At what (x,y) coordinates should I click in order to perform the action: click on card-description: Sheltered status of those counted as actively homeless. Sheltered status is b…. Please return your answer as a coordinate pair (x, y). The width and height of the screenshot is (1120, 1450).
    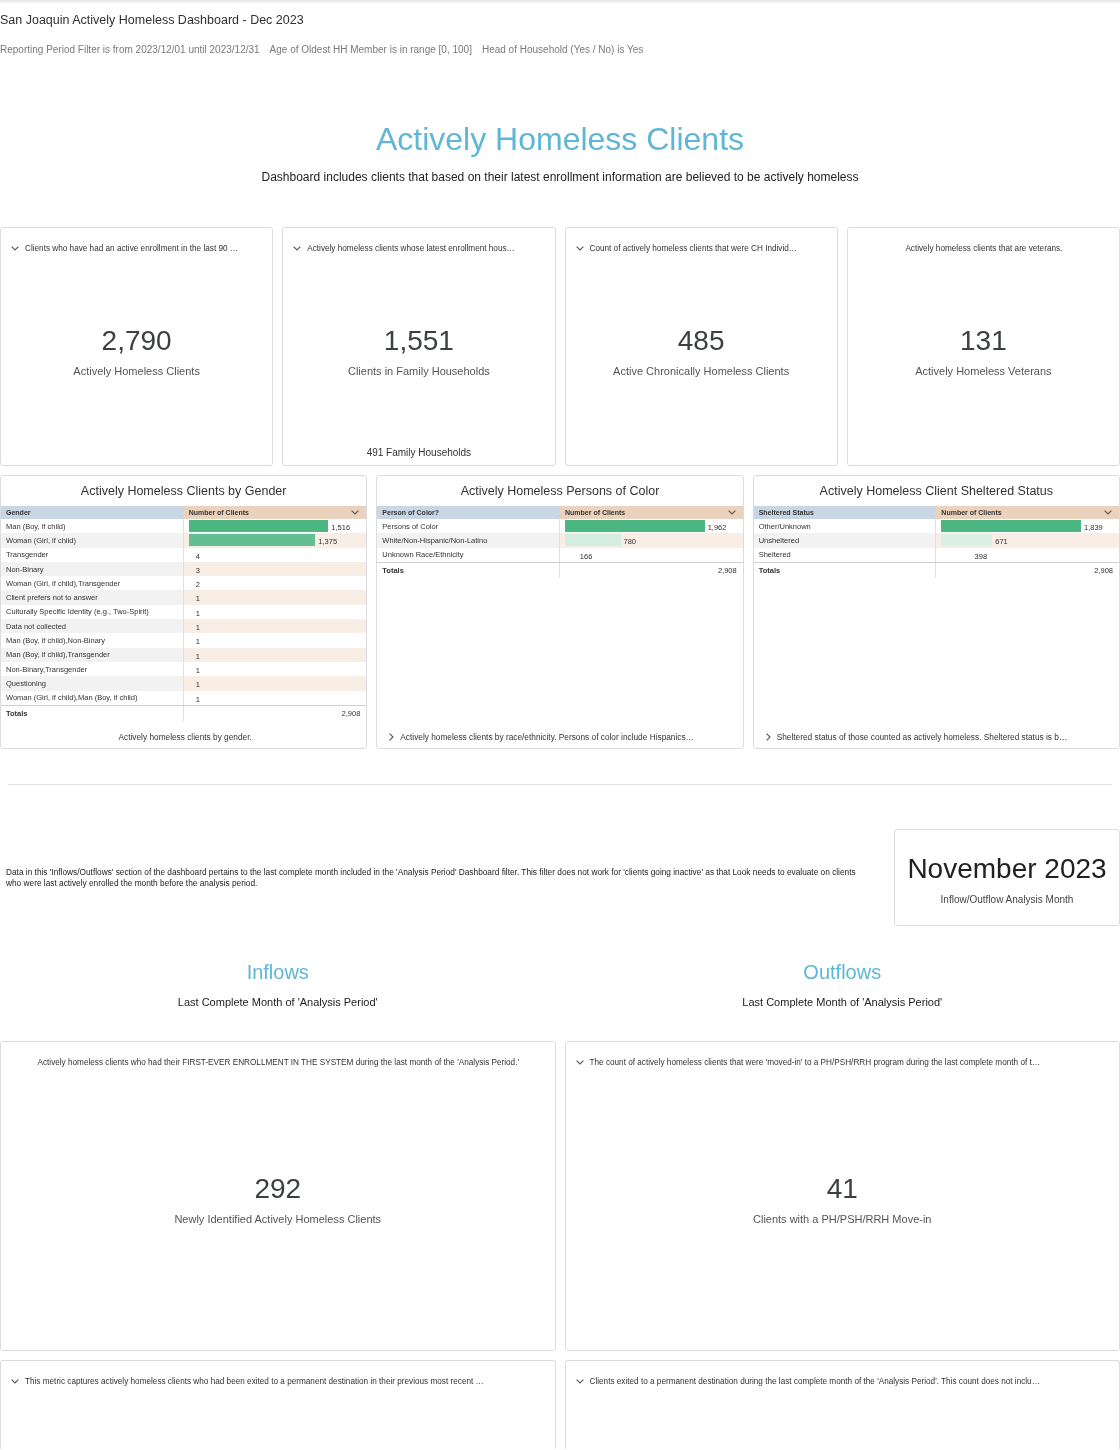
    Looking at the image, I should click on (922, 737).